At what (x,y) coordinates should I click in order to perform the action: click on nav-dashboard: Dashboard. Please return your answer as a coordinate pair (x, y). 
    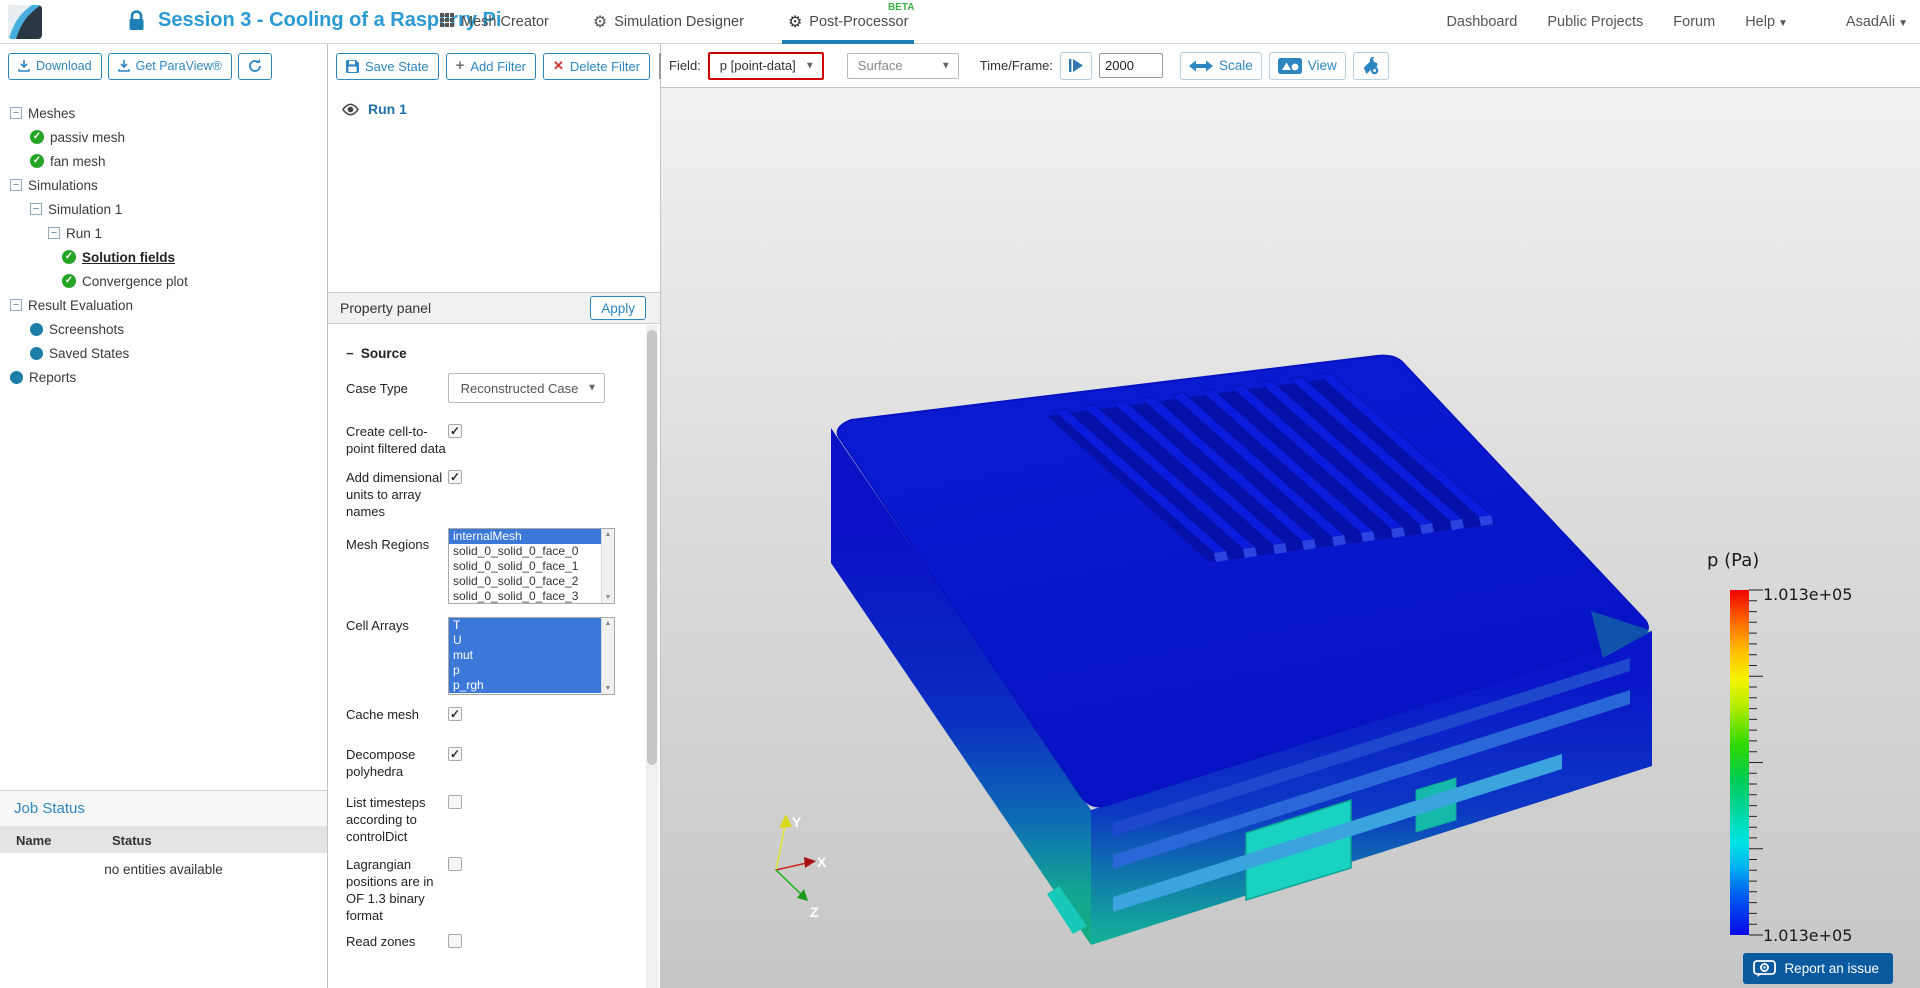
    Looking at the image, I should click on (1481, 22).